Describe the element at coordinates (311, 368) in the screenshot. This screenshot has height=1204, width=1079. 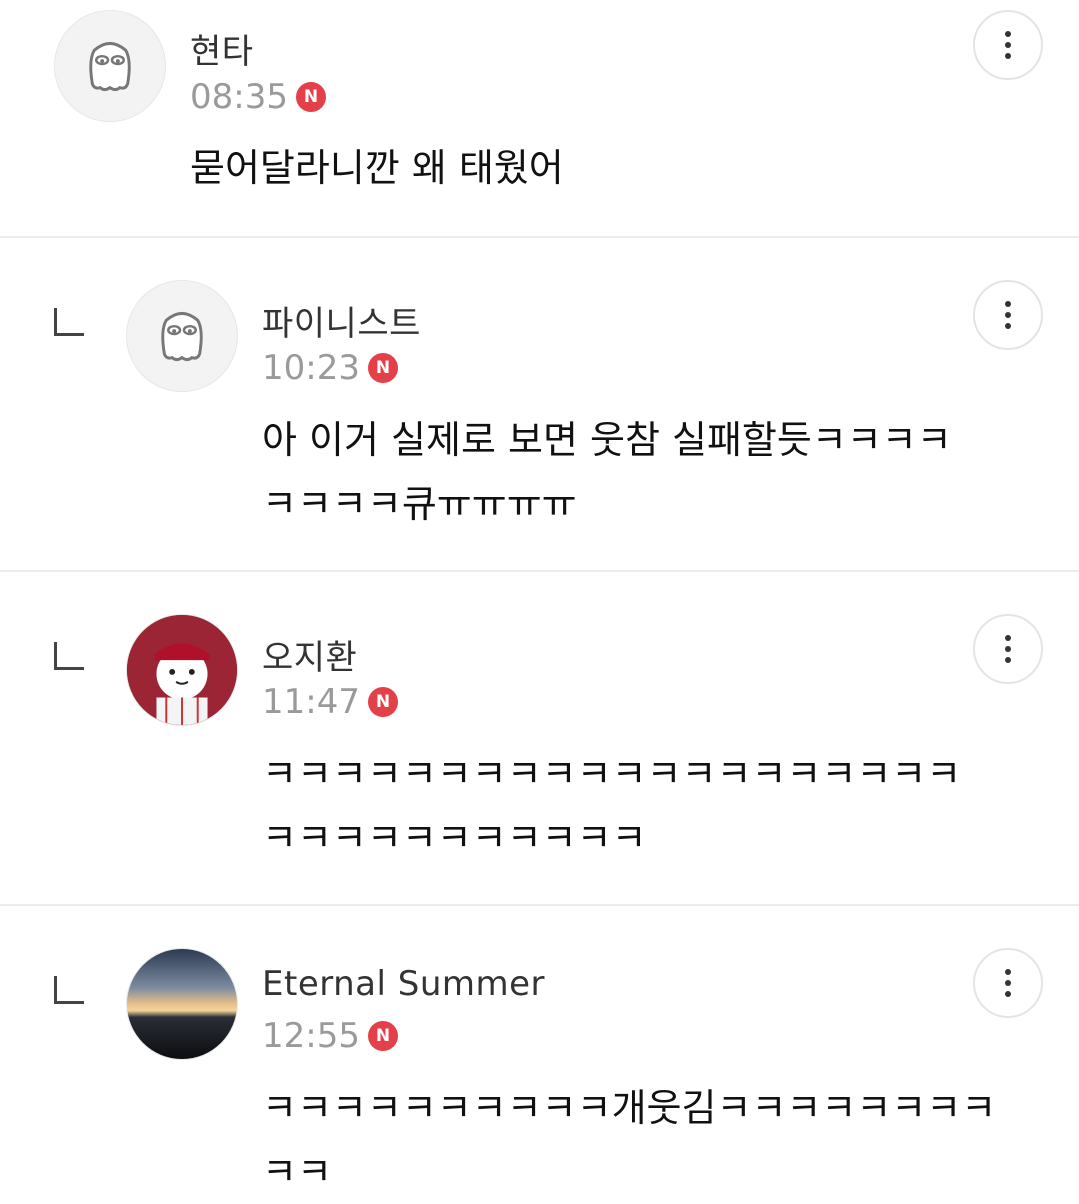
I see `comment-time: 10:23` at that location.